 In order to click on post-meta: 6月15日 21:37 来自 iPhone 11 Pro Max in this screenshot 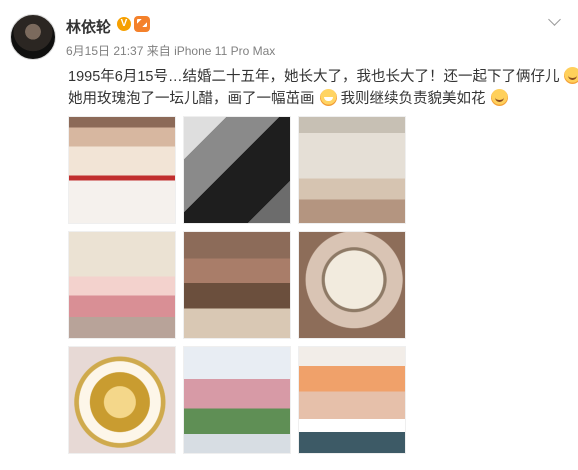, I will do `click(170, 50)`.